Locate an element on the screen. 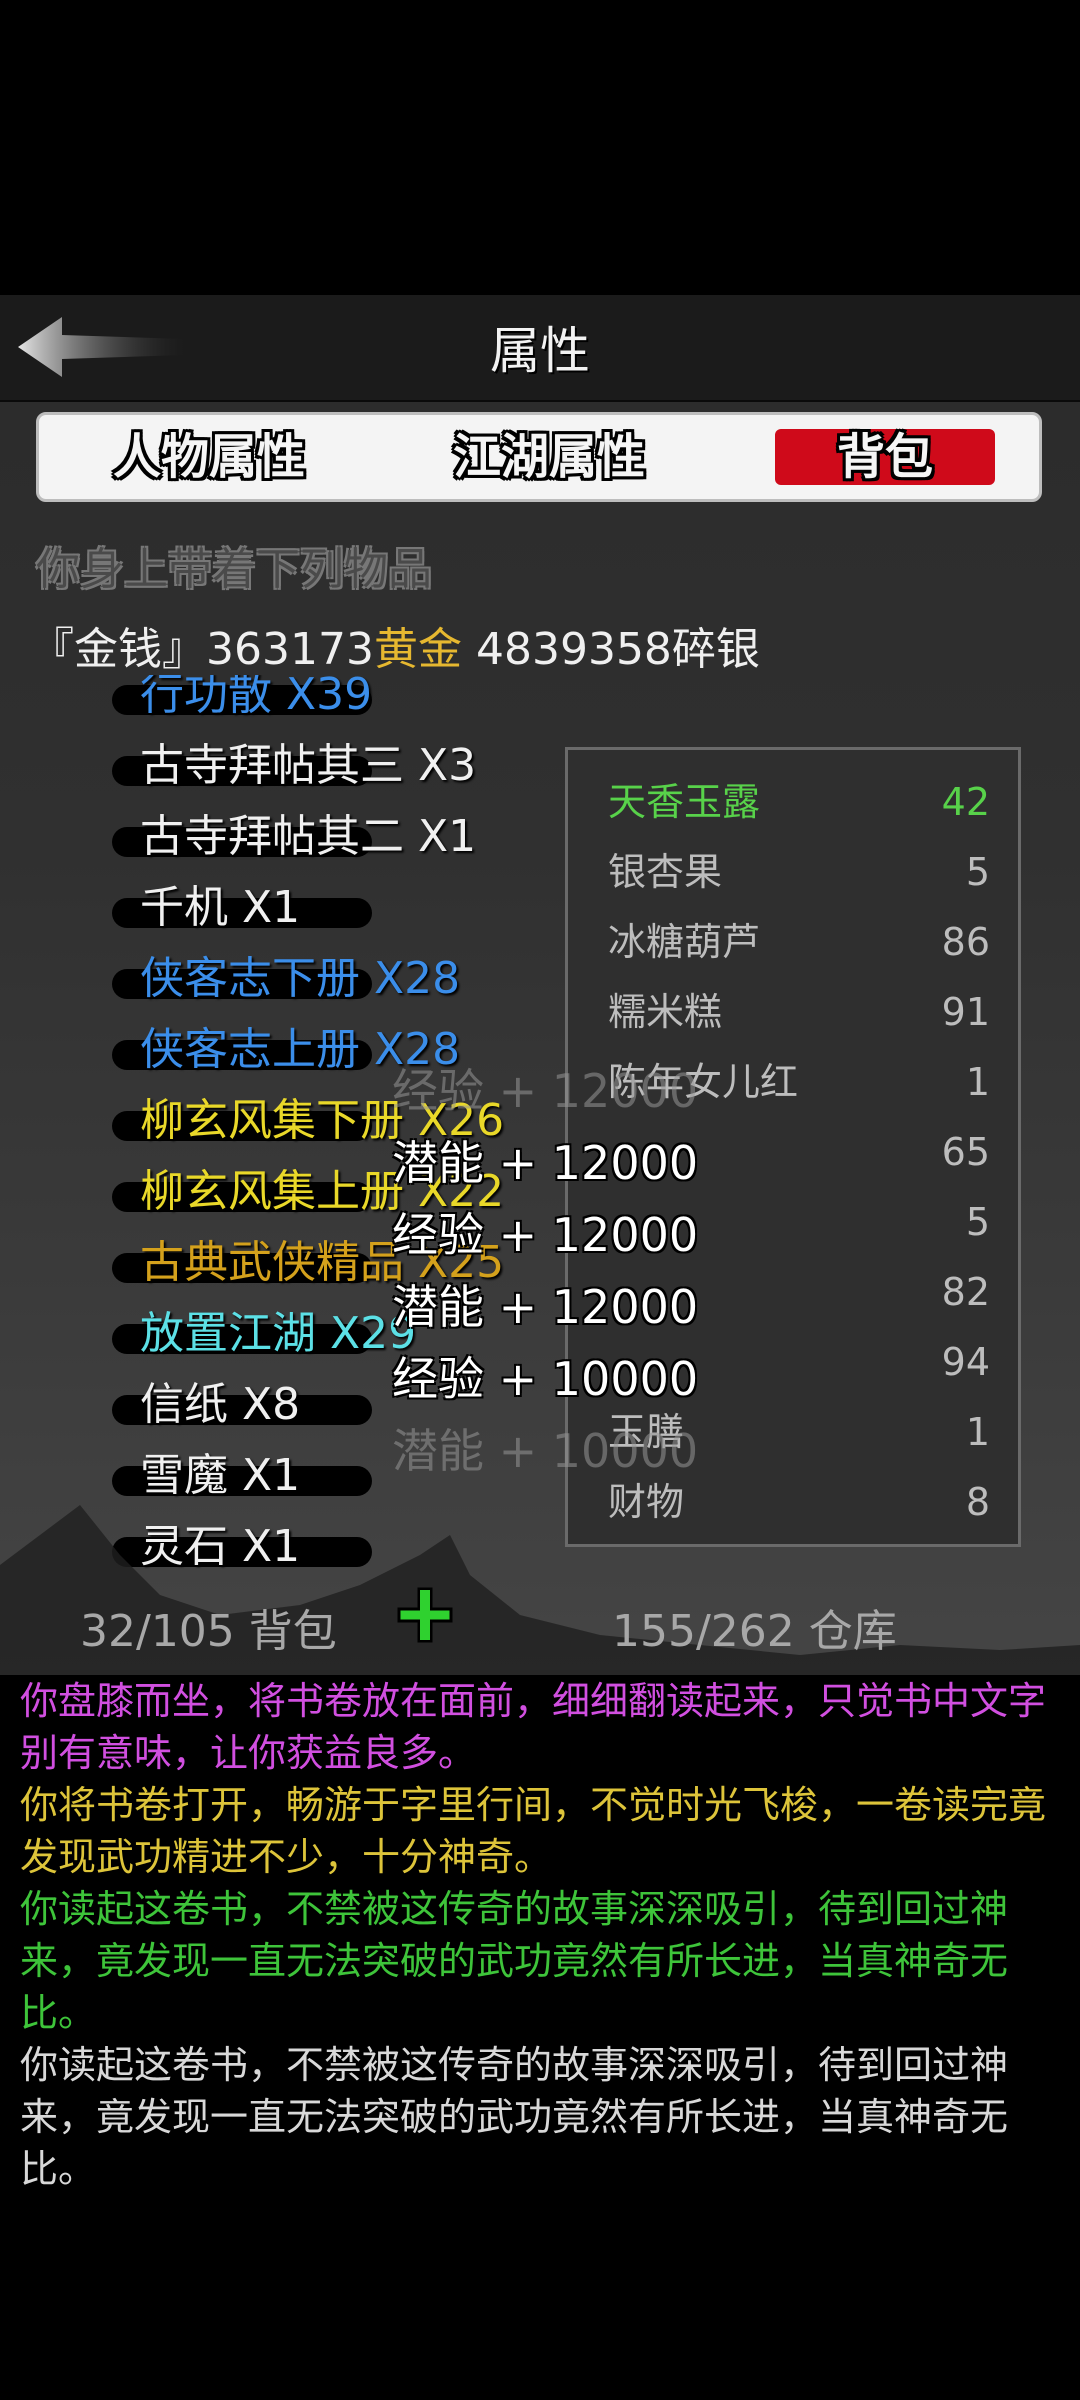 The height and width of the screenshot is (2400, 1080). gold-value: 363173 is located at coordinates (290, 649).